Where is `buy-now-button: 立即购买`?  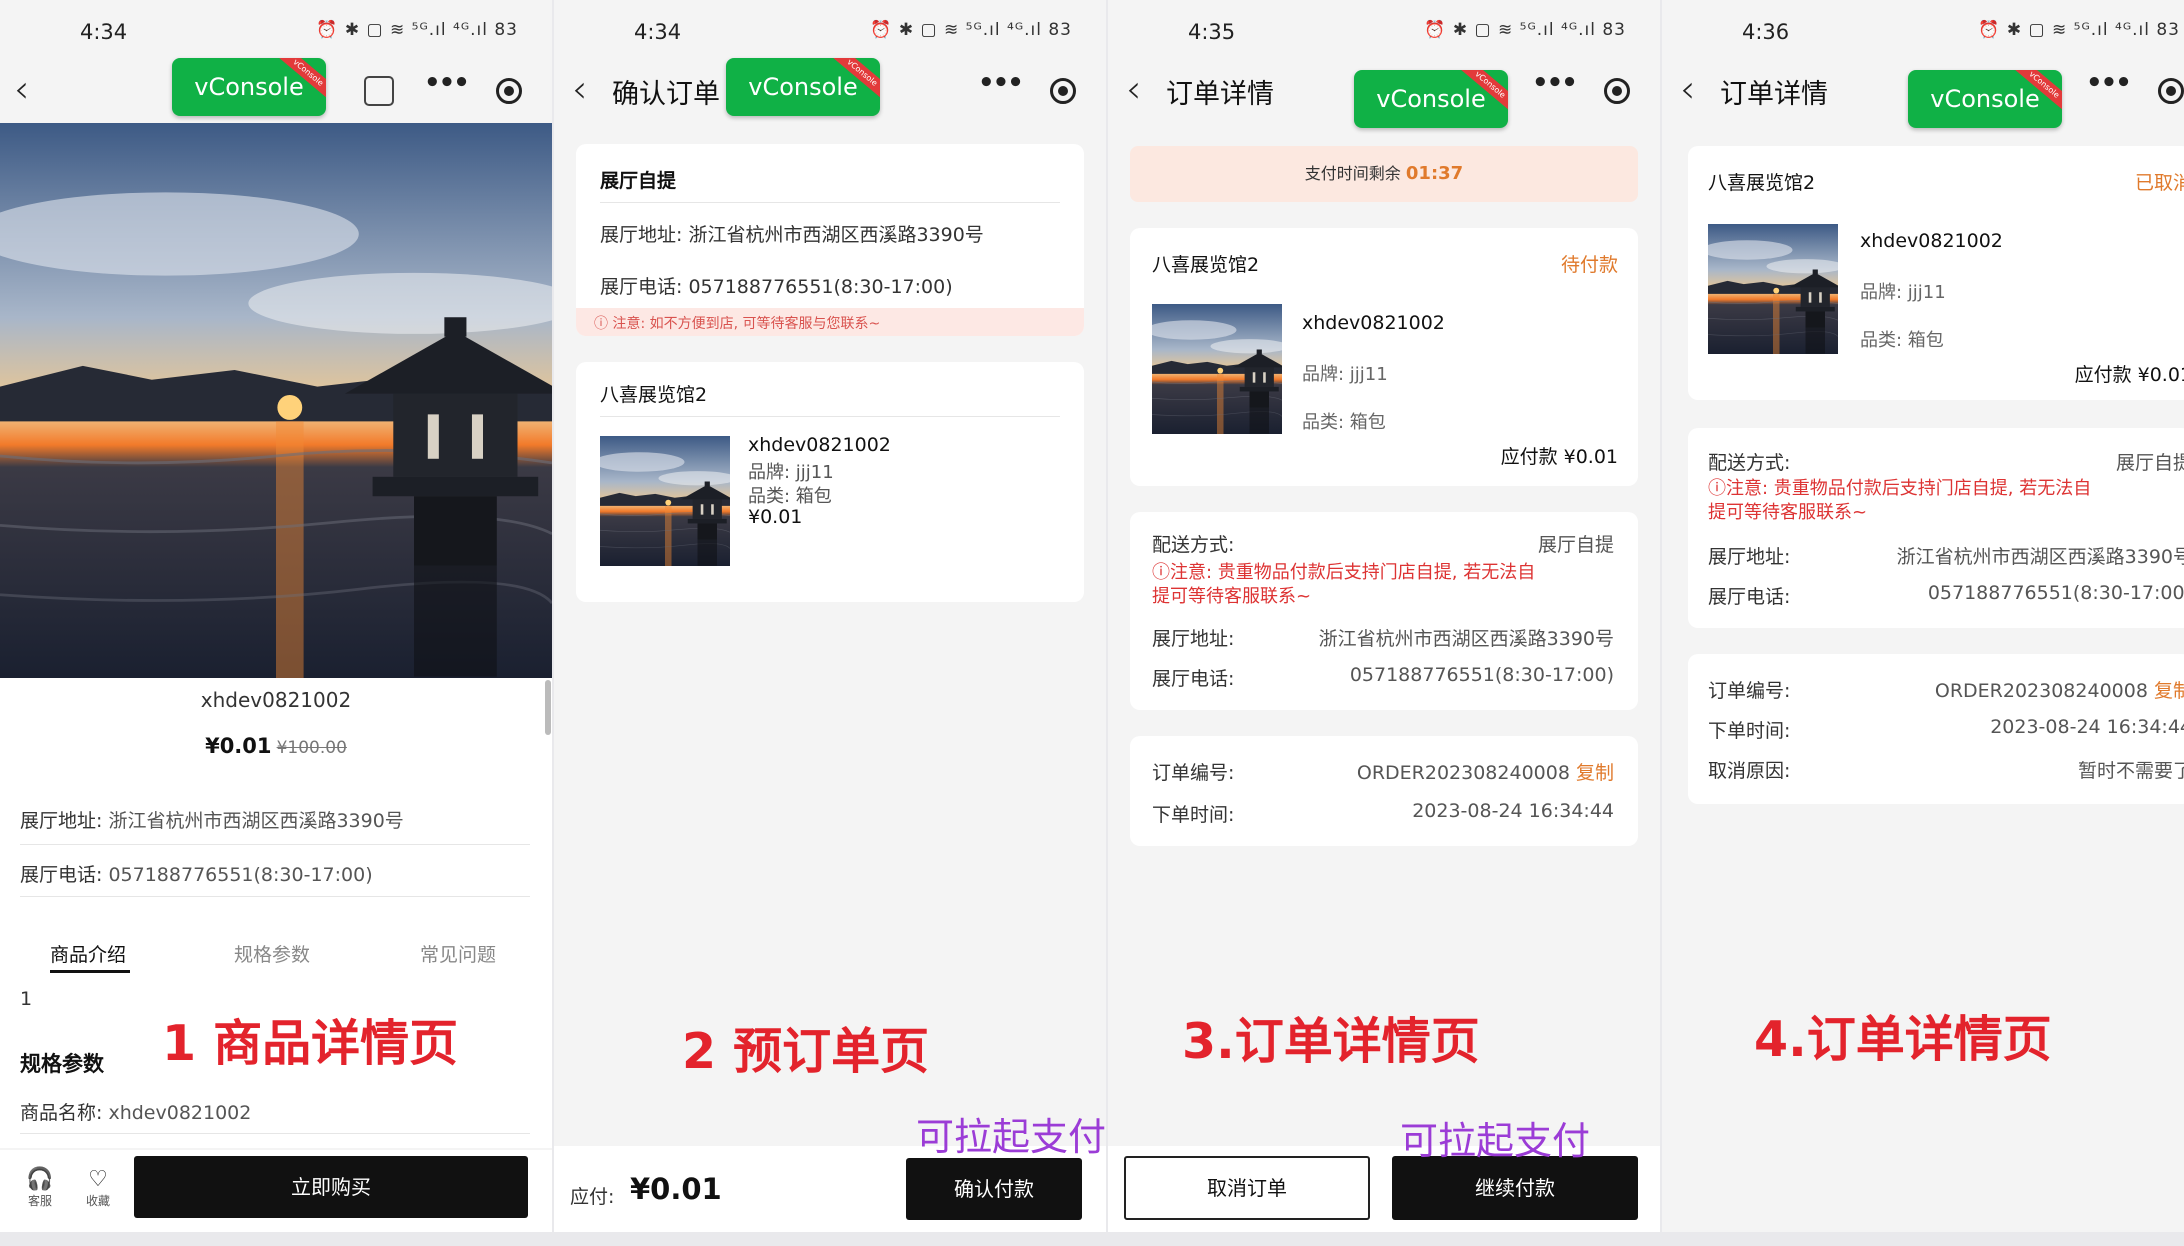
buy-now-button: 立即购买 is located at coordinates (331, 1187).